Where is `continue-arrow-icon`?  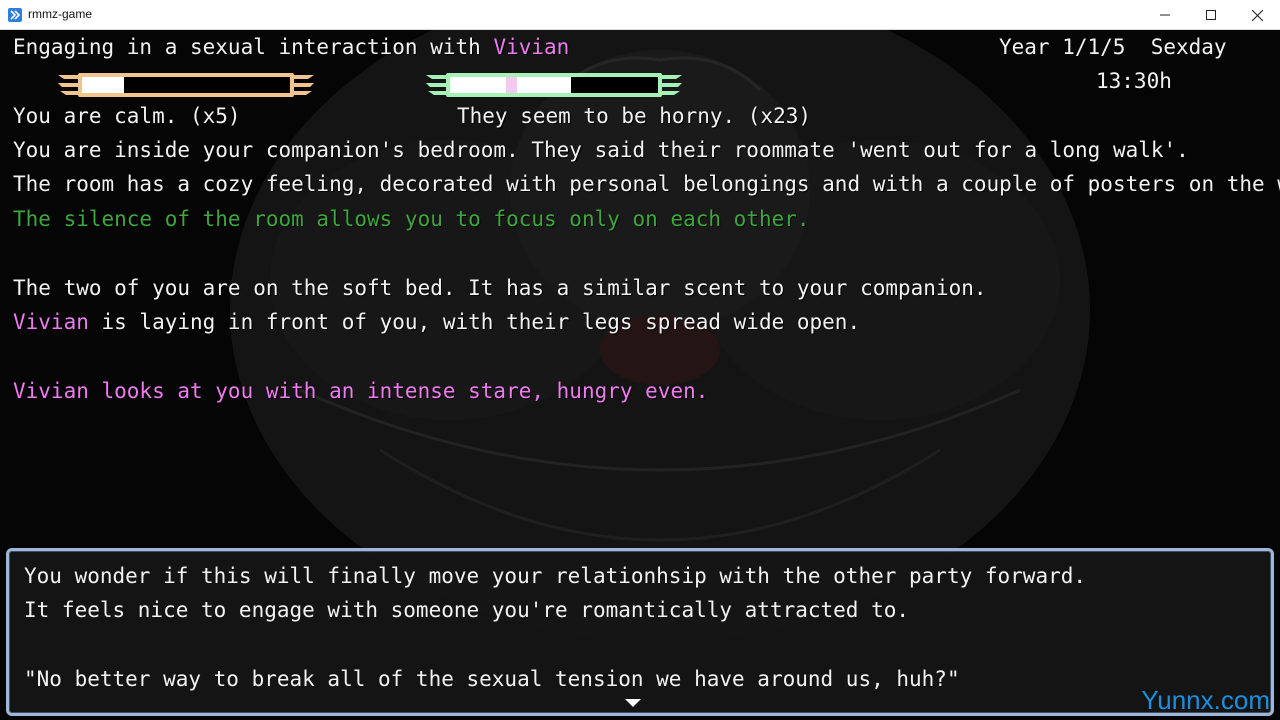 continue-arrow-icon is located at coordinates (633, 703).